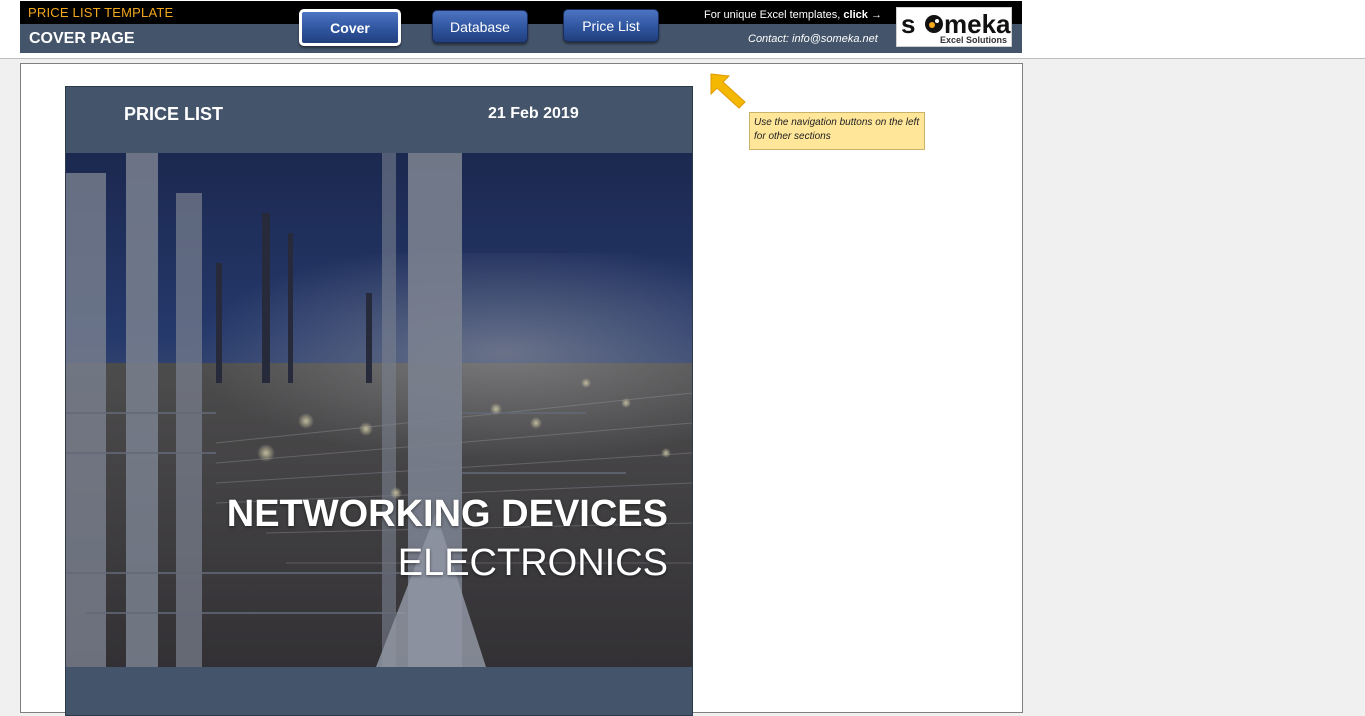 Image resolution: width=1365 pixels, height=716 pixels. Describe the element at coordinates (533, 113) in the screenshot. I see `cover-date: 21 Feb 2019` at that location.